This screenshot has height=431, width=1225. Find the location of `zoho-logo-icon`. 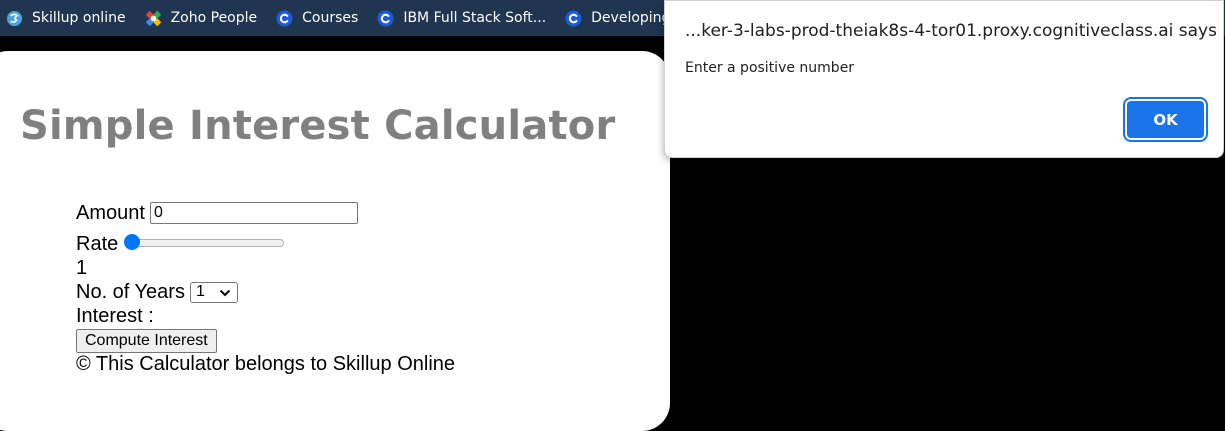

zoho-logo-icon is located at coordinates (153, 18).